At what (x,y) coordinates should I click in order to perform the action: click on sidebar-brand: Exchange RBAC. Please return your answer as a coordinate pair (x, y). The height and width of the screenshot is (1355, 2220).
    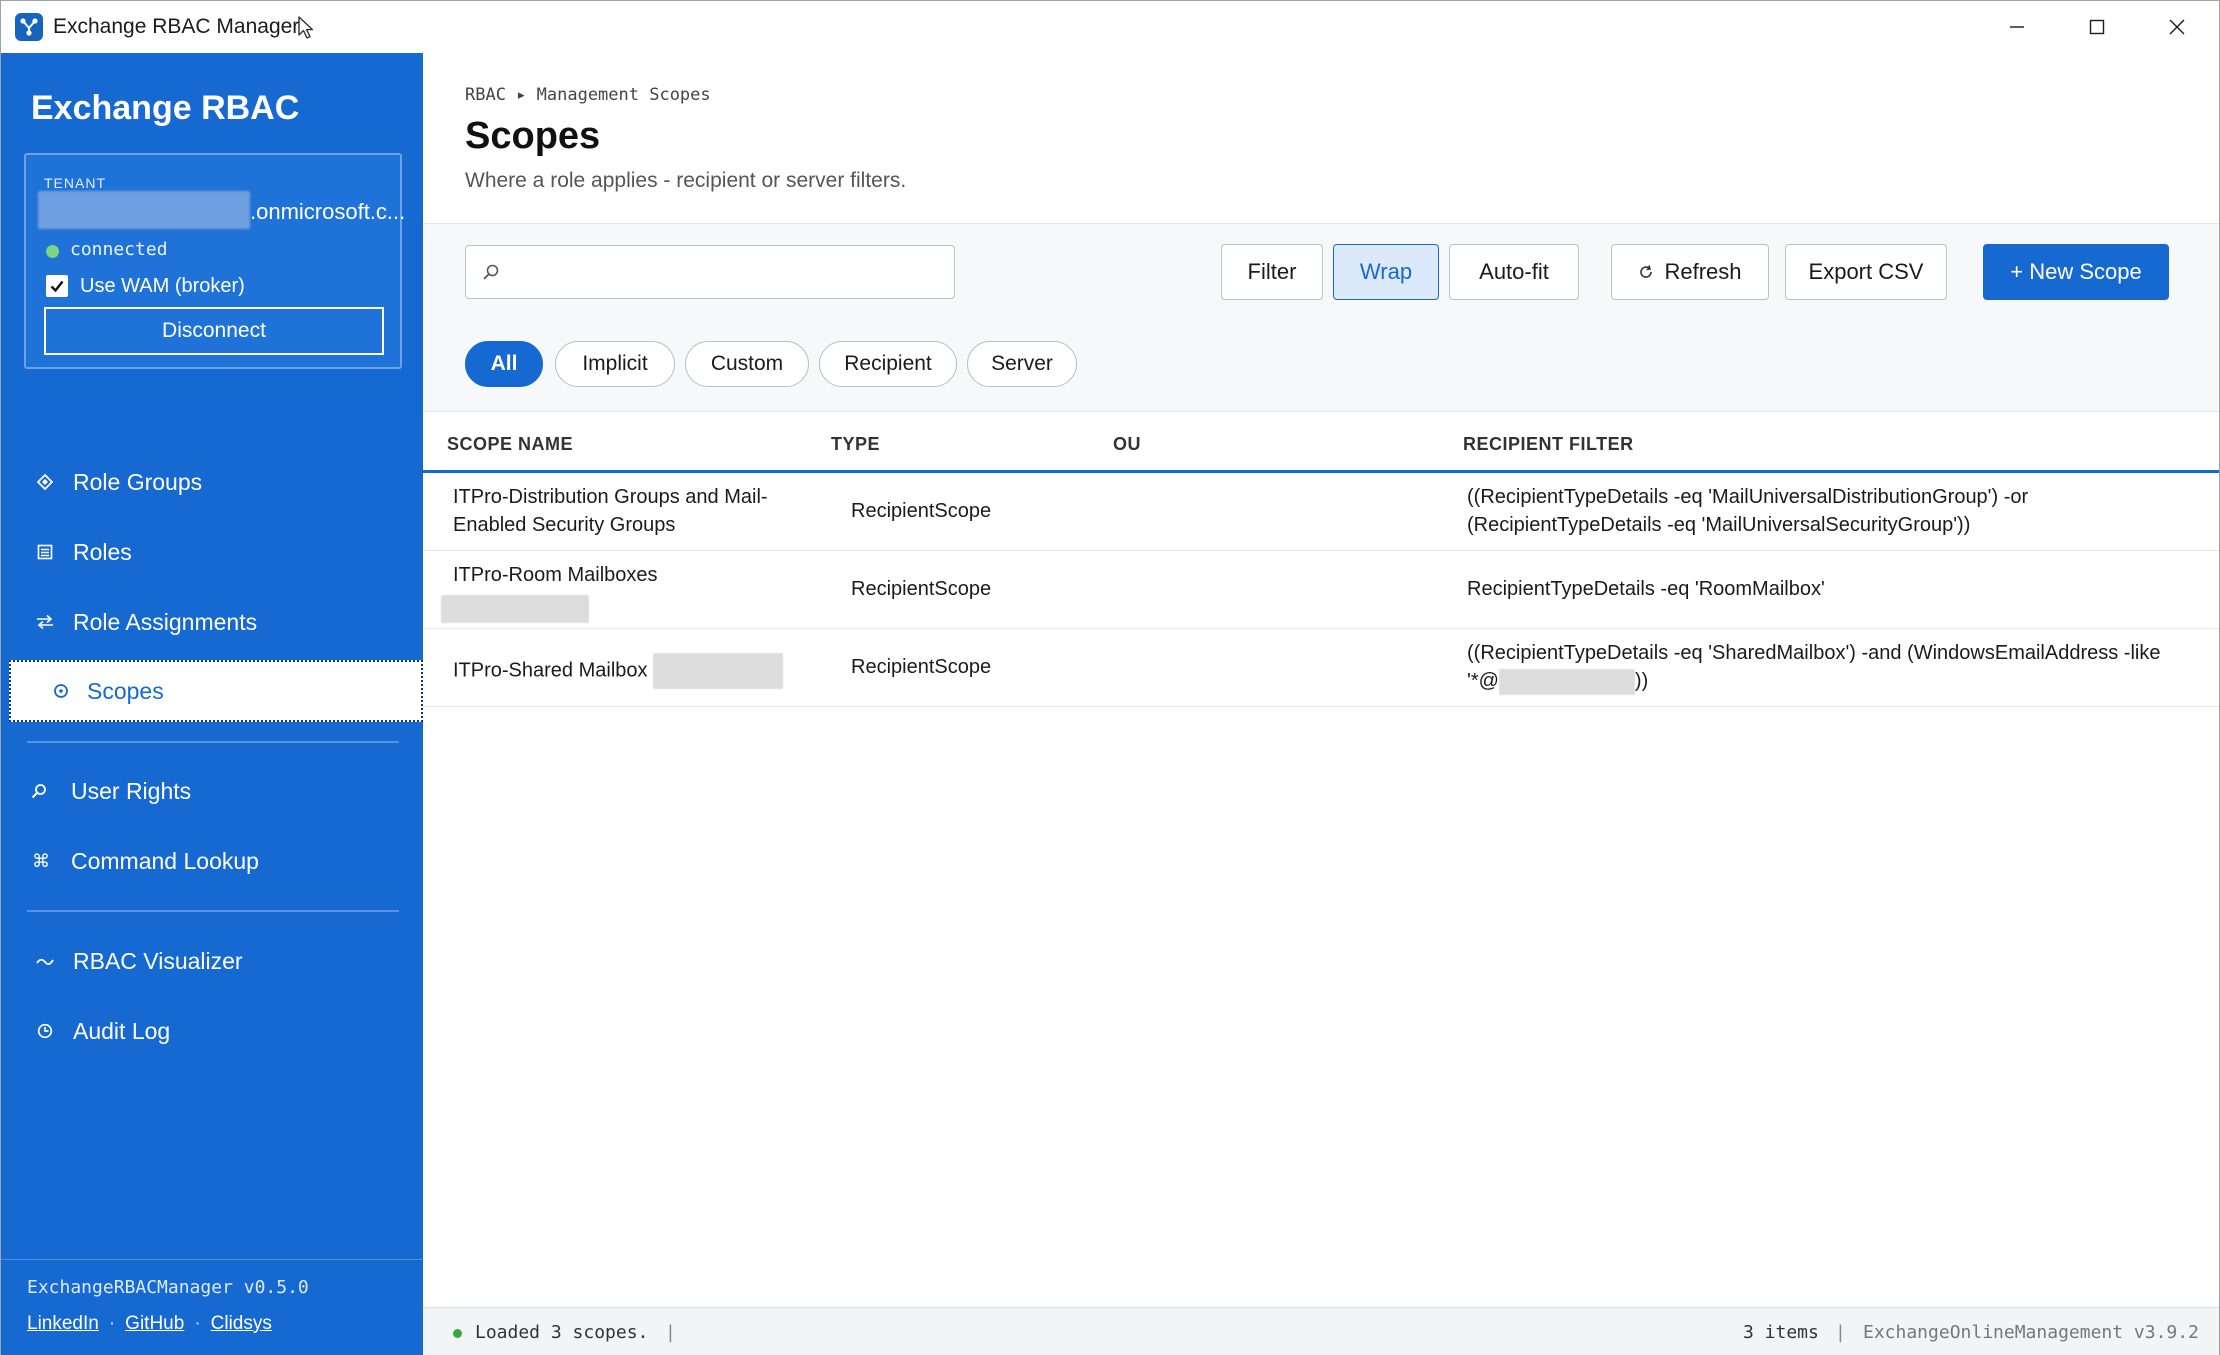
    Looking at the image, I should click on (165, 108).